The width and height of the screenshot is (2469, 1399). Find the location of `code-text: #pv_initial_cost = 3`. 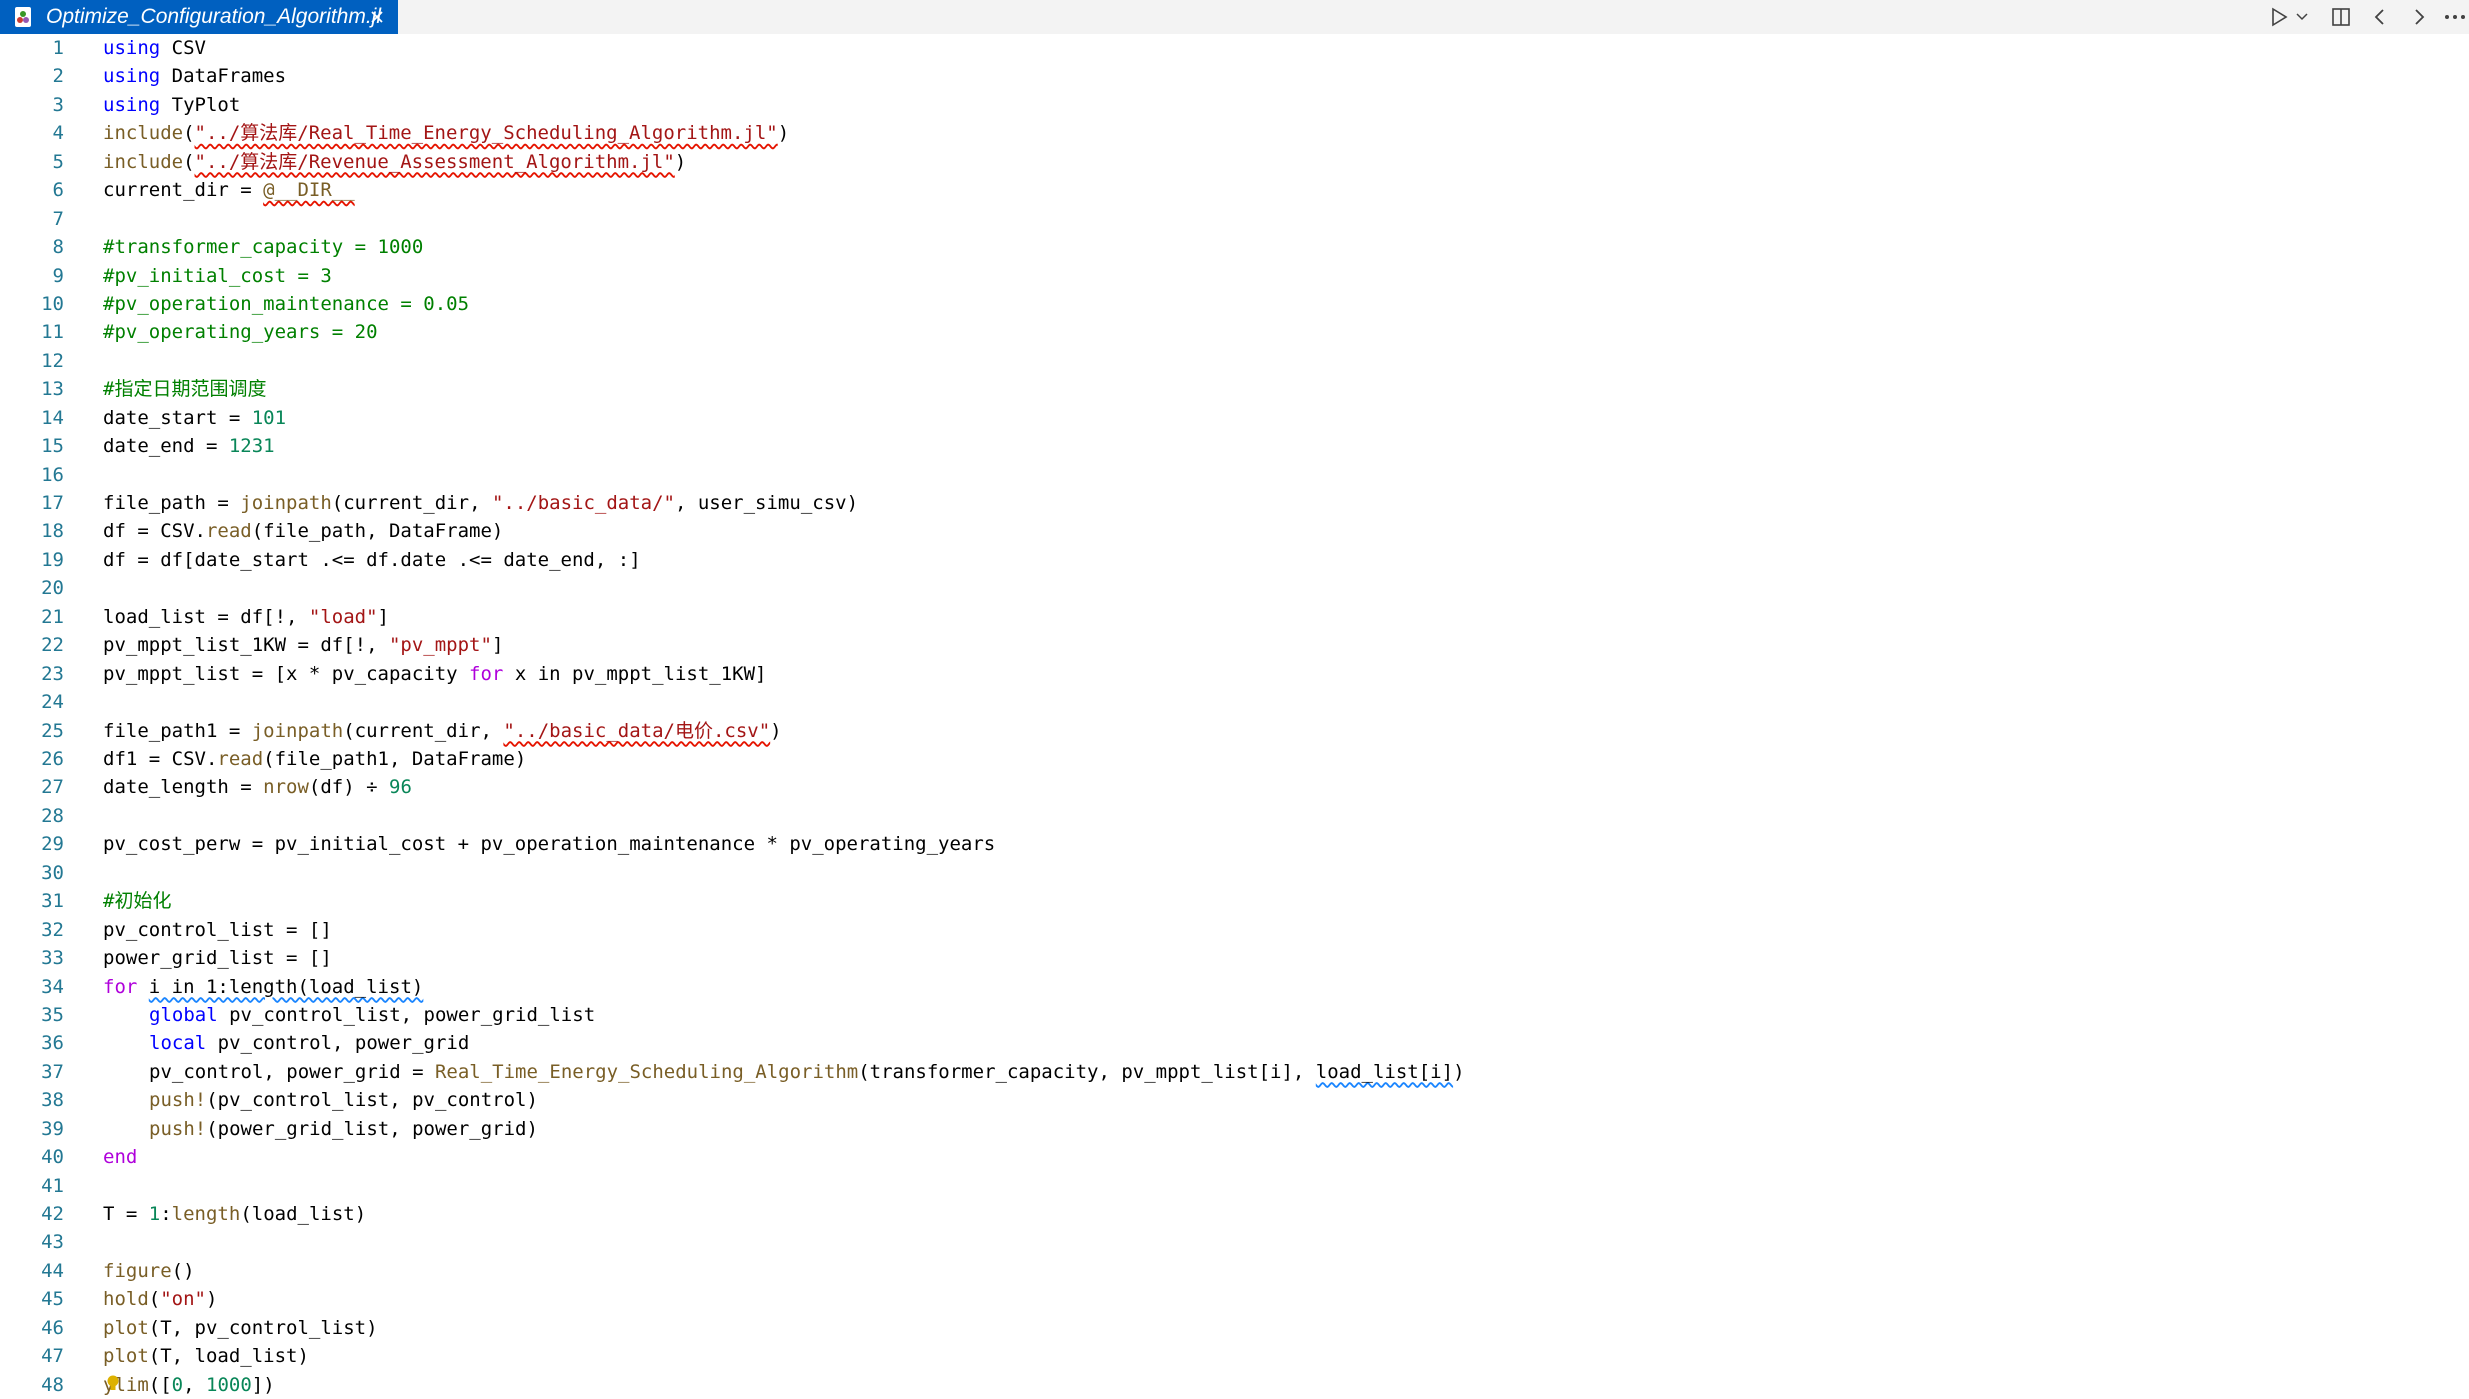

code-text: #pv_initial_cost = 3 is located at coordinates (217, 276).